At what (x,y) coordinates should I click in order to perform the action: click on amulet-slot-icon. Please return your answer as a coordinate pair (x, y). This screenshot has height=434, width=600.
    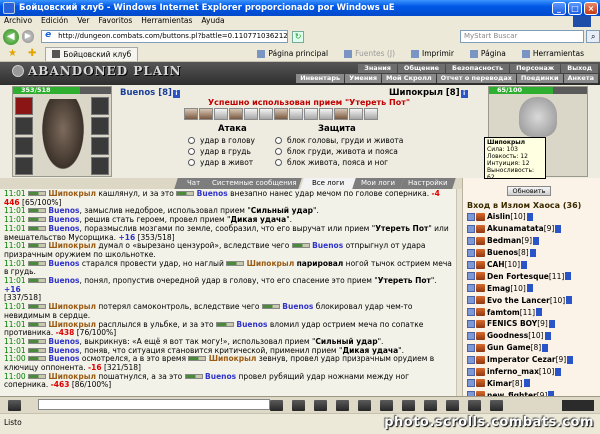
    Looking at the image, I should click on (24, 126).